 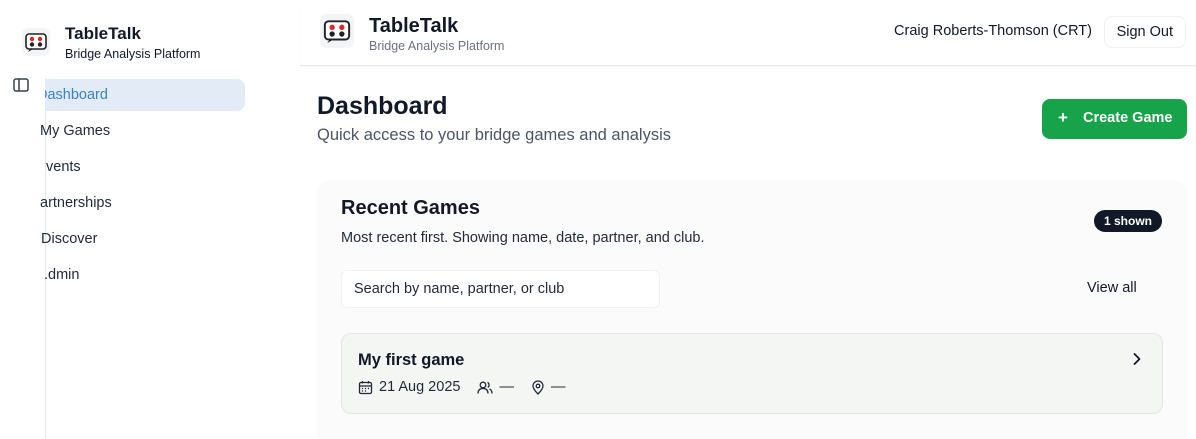 What do you see at coordinates (411, 360) in the screenshot?
I see `game-name: My first game` at bounding box center [411, 360].